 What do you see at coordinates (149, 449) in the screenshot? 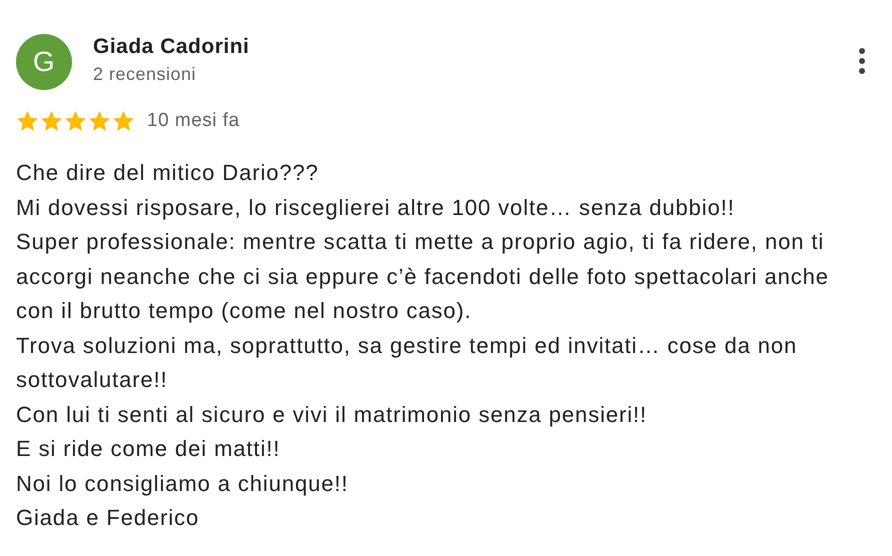
I see `review-text: E si ride come dei matti!!` at bounding box center [149, 449].